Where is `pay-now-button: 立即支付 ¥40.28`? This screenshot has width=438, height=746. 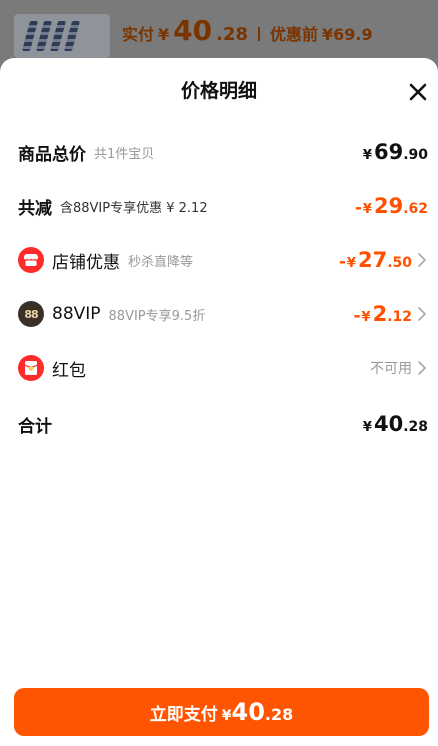
pay-now-button: 立即支付 ¥40.28 is located at coordinates (221, 712).